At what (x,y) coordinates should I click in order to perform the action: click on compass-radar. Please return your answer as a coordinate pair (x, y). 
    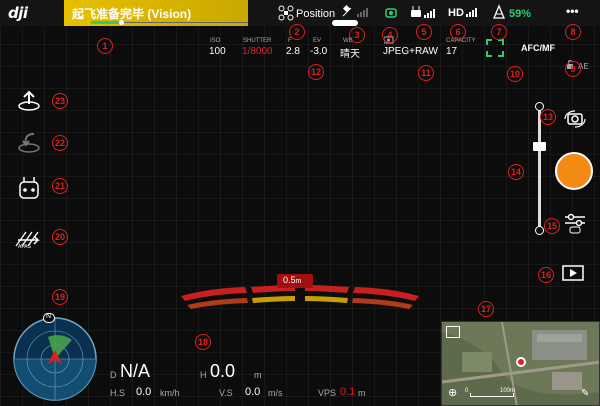
    Looking at the image, I should click on (55, 359).